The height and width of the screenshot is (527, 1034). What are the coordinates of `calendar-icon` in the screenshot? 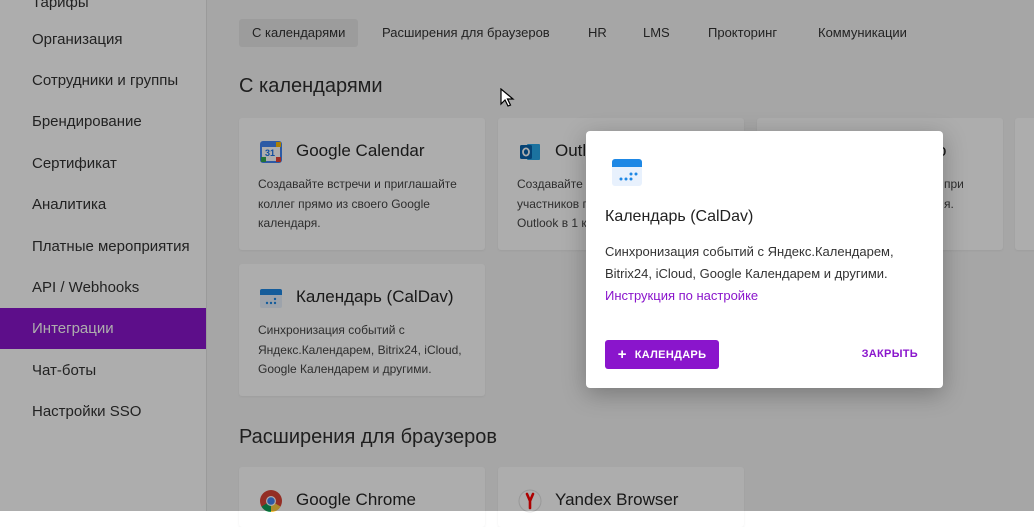 It's located at (627, 172).